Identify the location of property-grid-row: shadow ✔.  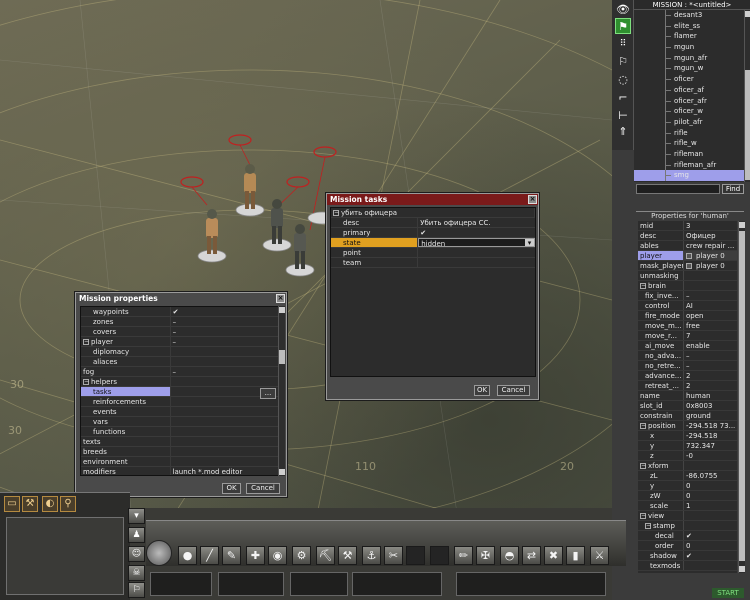
(687, 556).